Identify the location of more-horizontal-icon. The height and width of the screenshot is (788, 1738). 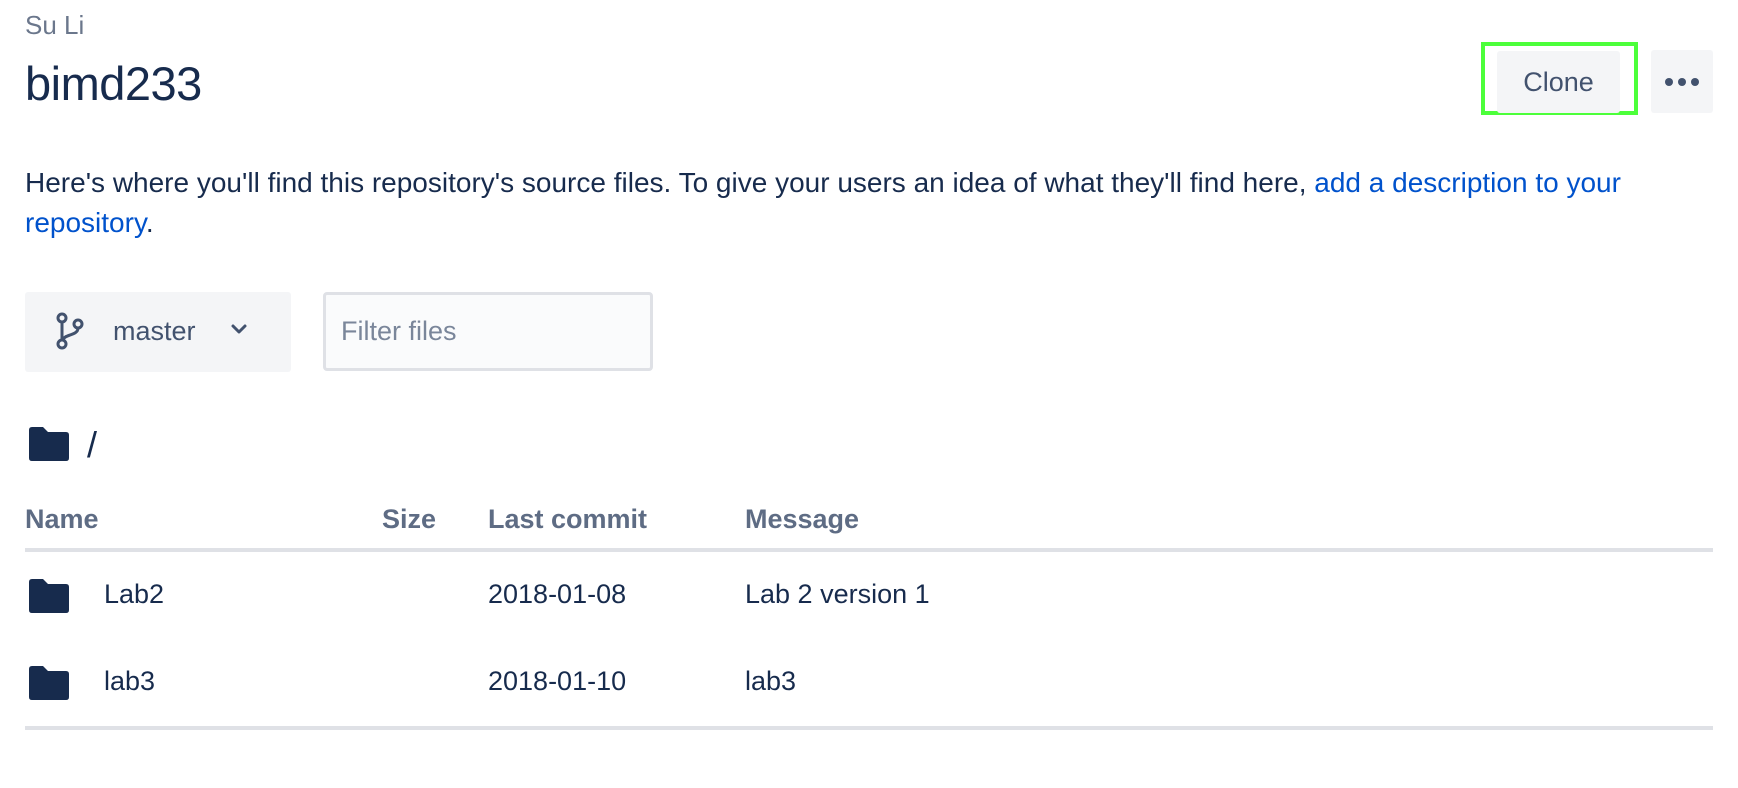
(1682, 81).